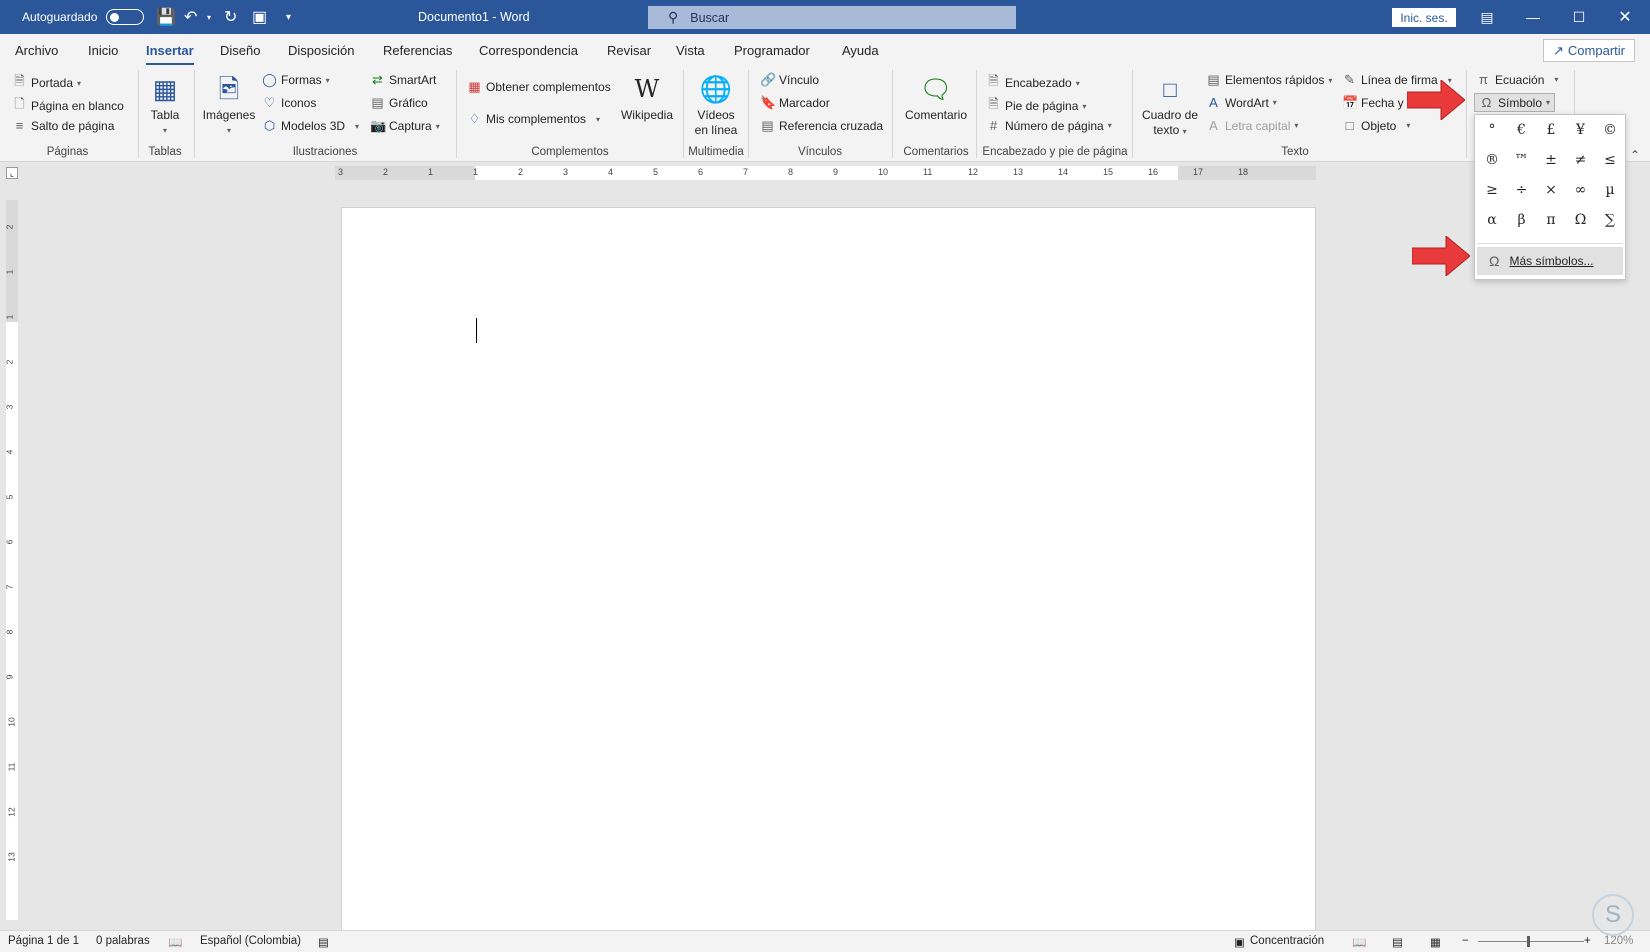 This screenshot has height=952, width=1650. I want to click on tab-programador: Programador, so click(772, 50).